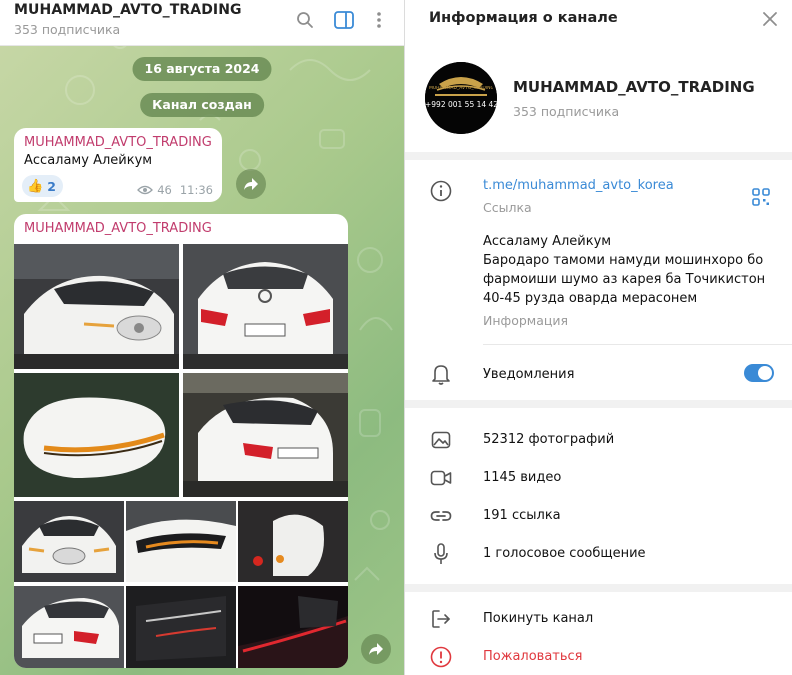  I want to click on eye-icon, so click(145, 190).